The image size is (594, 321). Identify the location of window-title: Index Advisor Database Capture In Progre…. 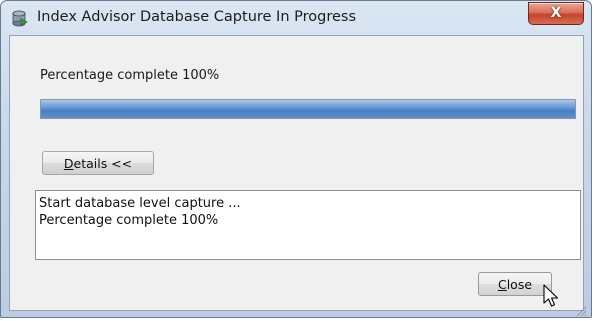
(197, 17).